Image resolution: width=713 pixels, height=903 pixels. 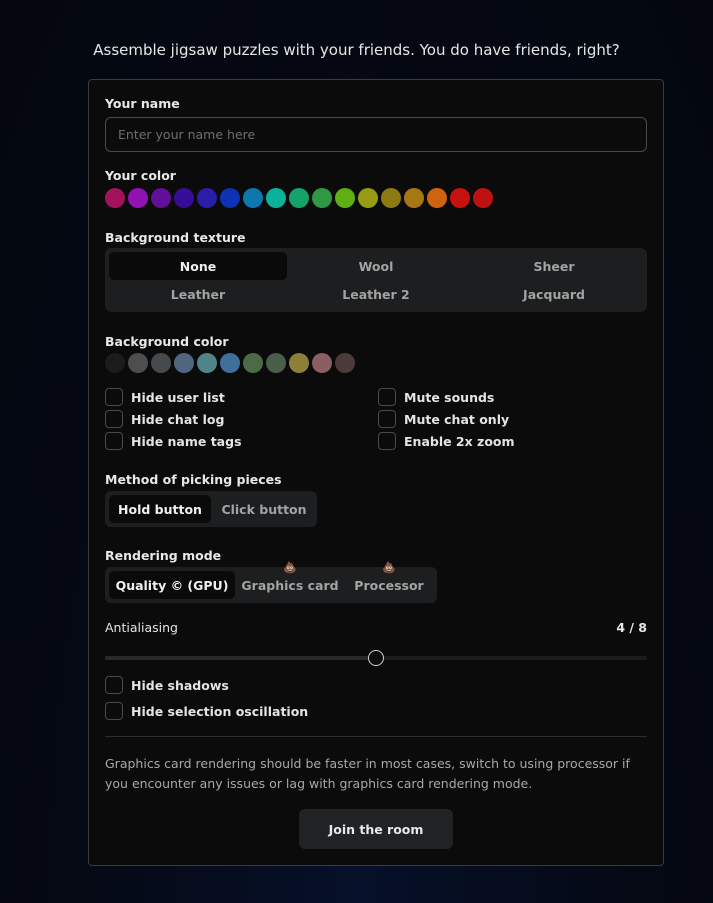 I want to click on hide-shadows-checkbox: Hide shadows, so click(x=167, y=685).